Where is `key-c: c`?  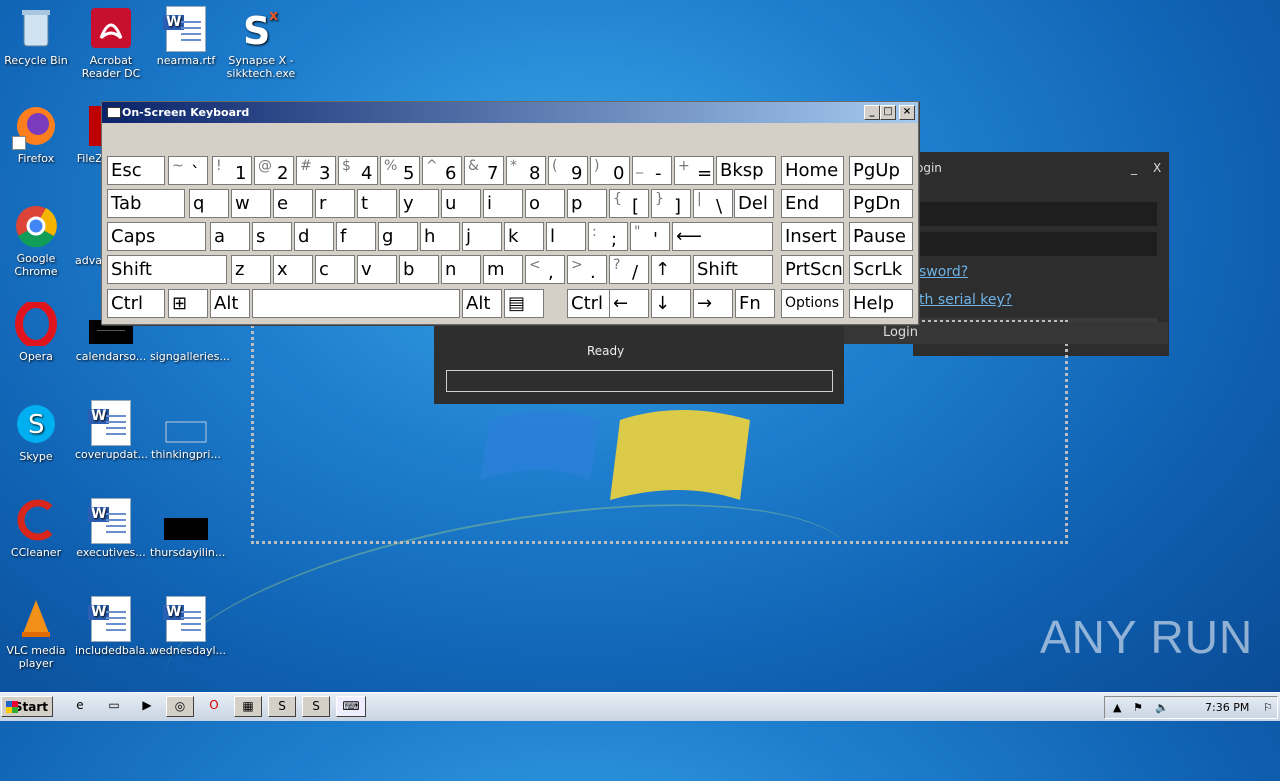
key-c: c is located at coordinates (335, 269).